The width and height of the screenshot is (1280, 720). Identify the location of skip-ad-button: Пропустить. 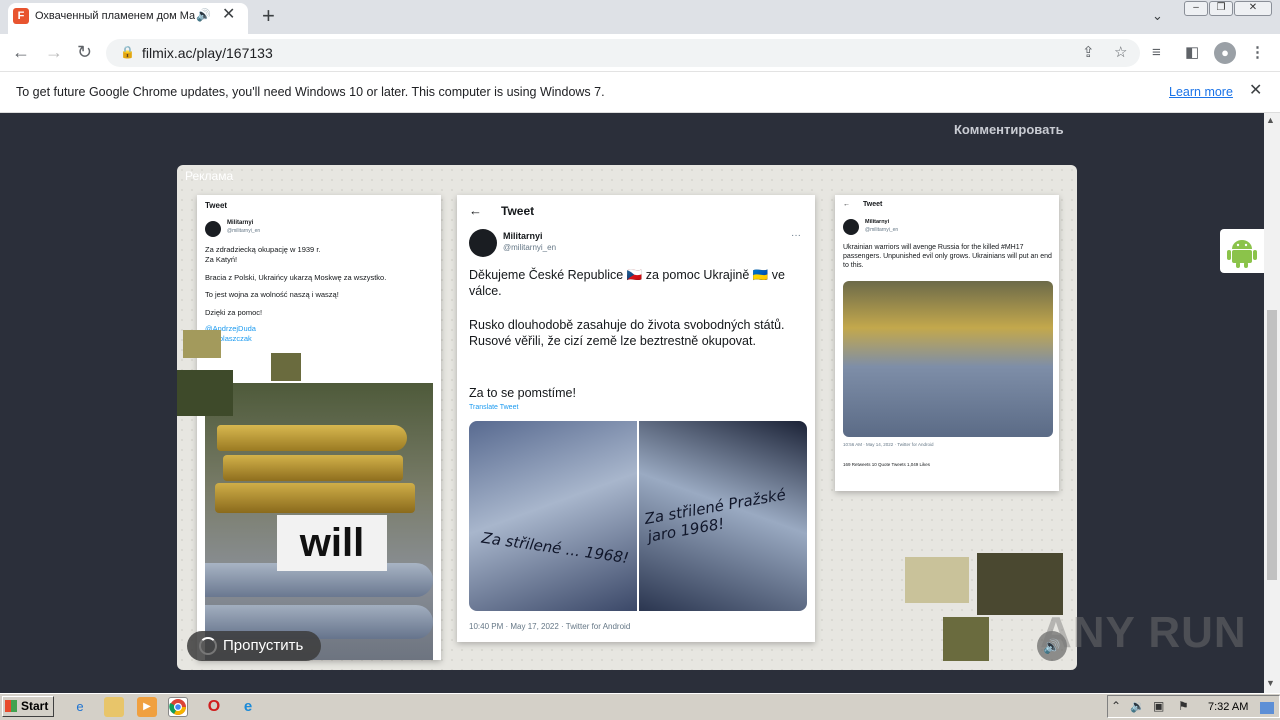
(254, 646).